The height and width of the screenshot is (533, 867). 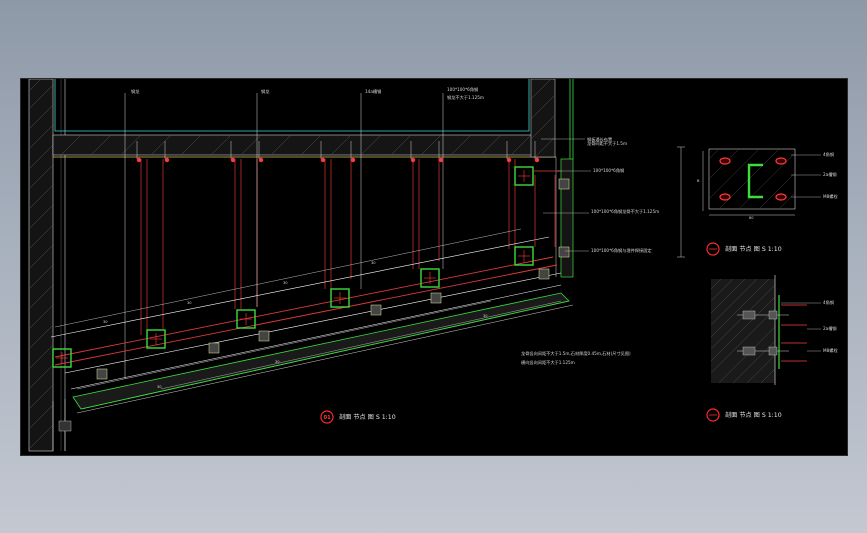 What do you see at coordinates (576, 353) in the screenshot?
I see `note-line-1: 龙骨竖向间距不大于1.5m,石材厚度0.45m,石材(尺寸见图)` at bounding box center [576, 353].